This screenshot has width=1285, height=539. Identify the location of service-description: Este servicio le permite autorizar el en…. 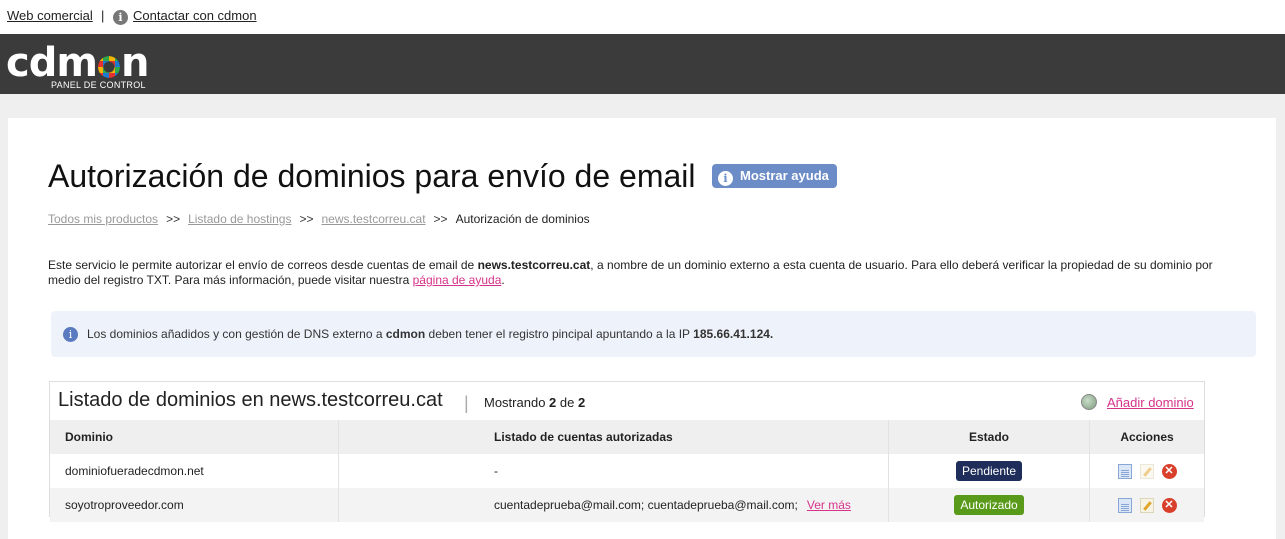
(630, 272).